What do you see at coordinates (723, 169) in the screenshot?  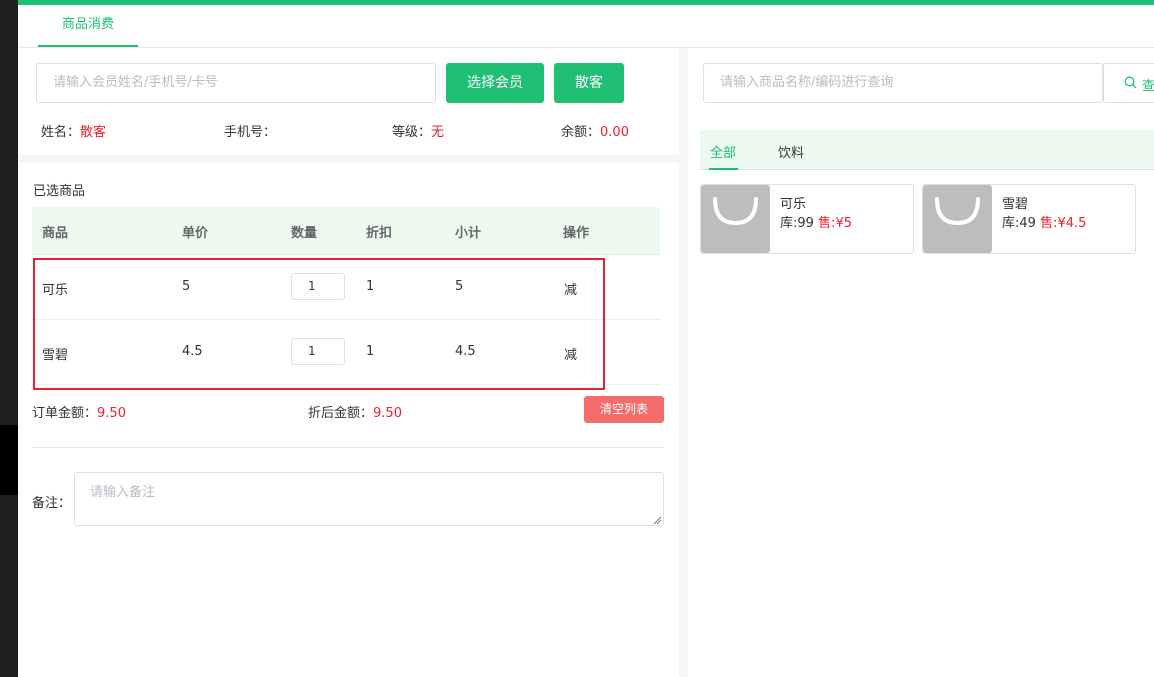 I see `active-tab-indicator` at bounding box center [723, 169].